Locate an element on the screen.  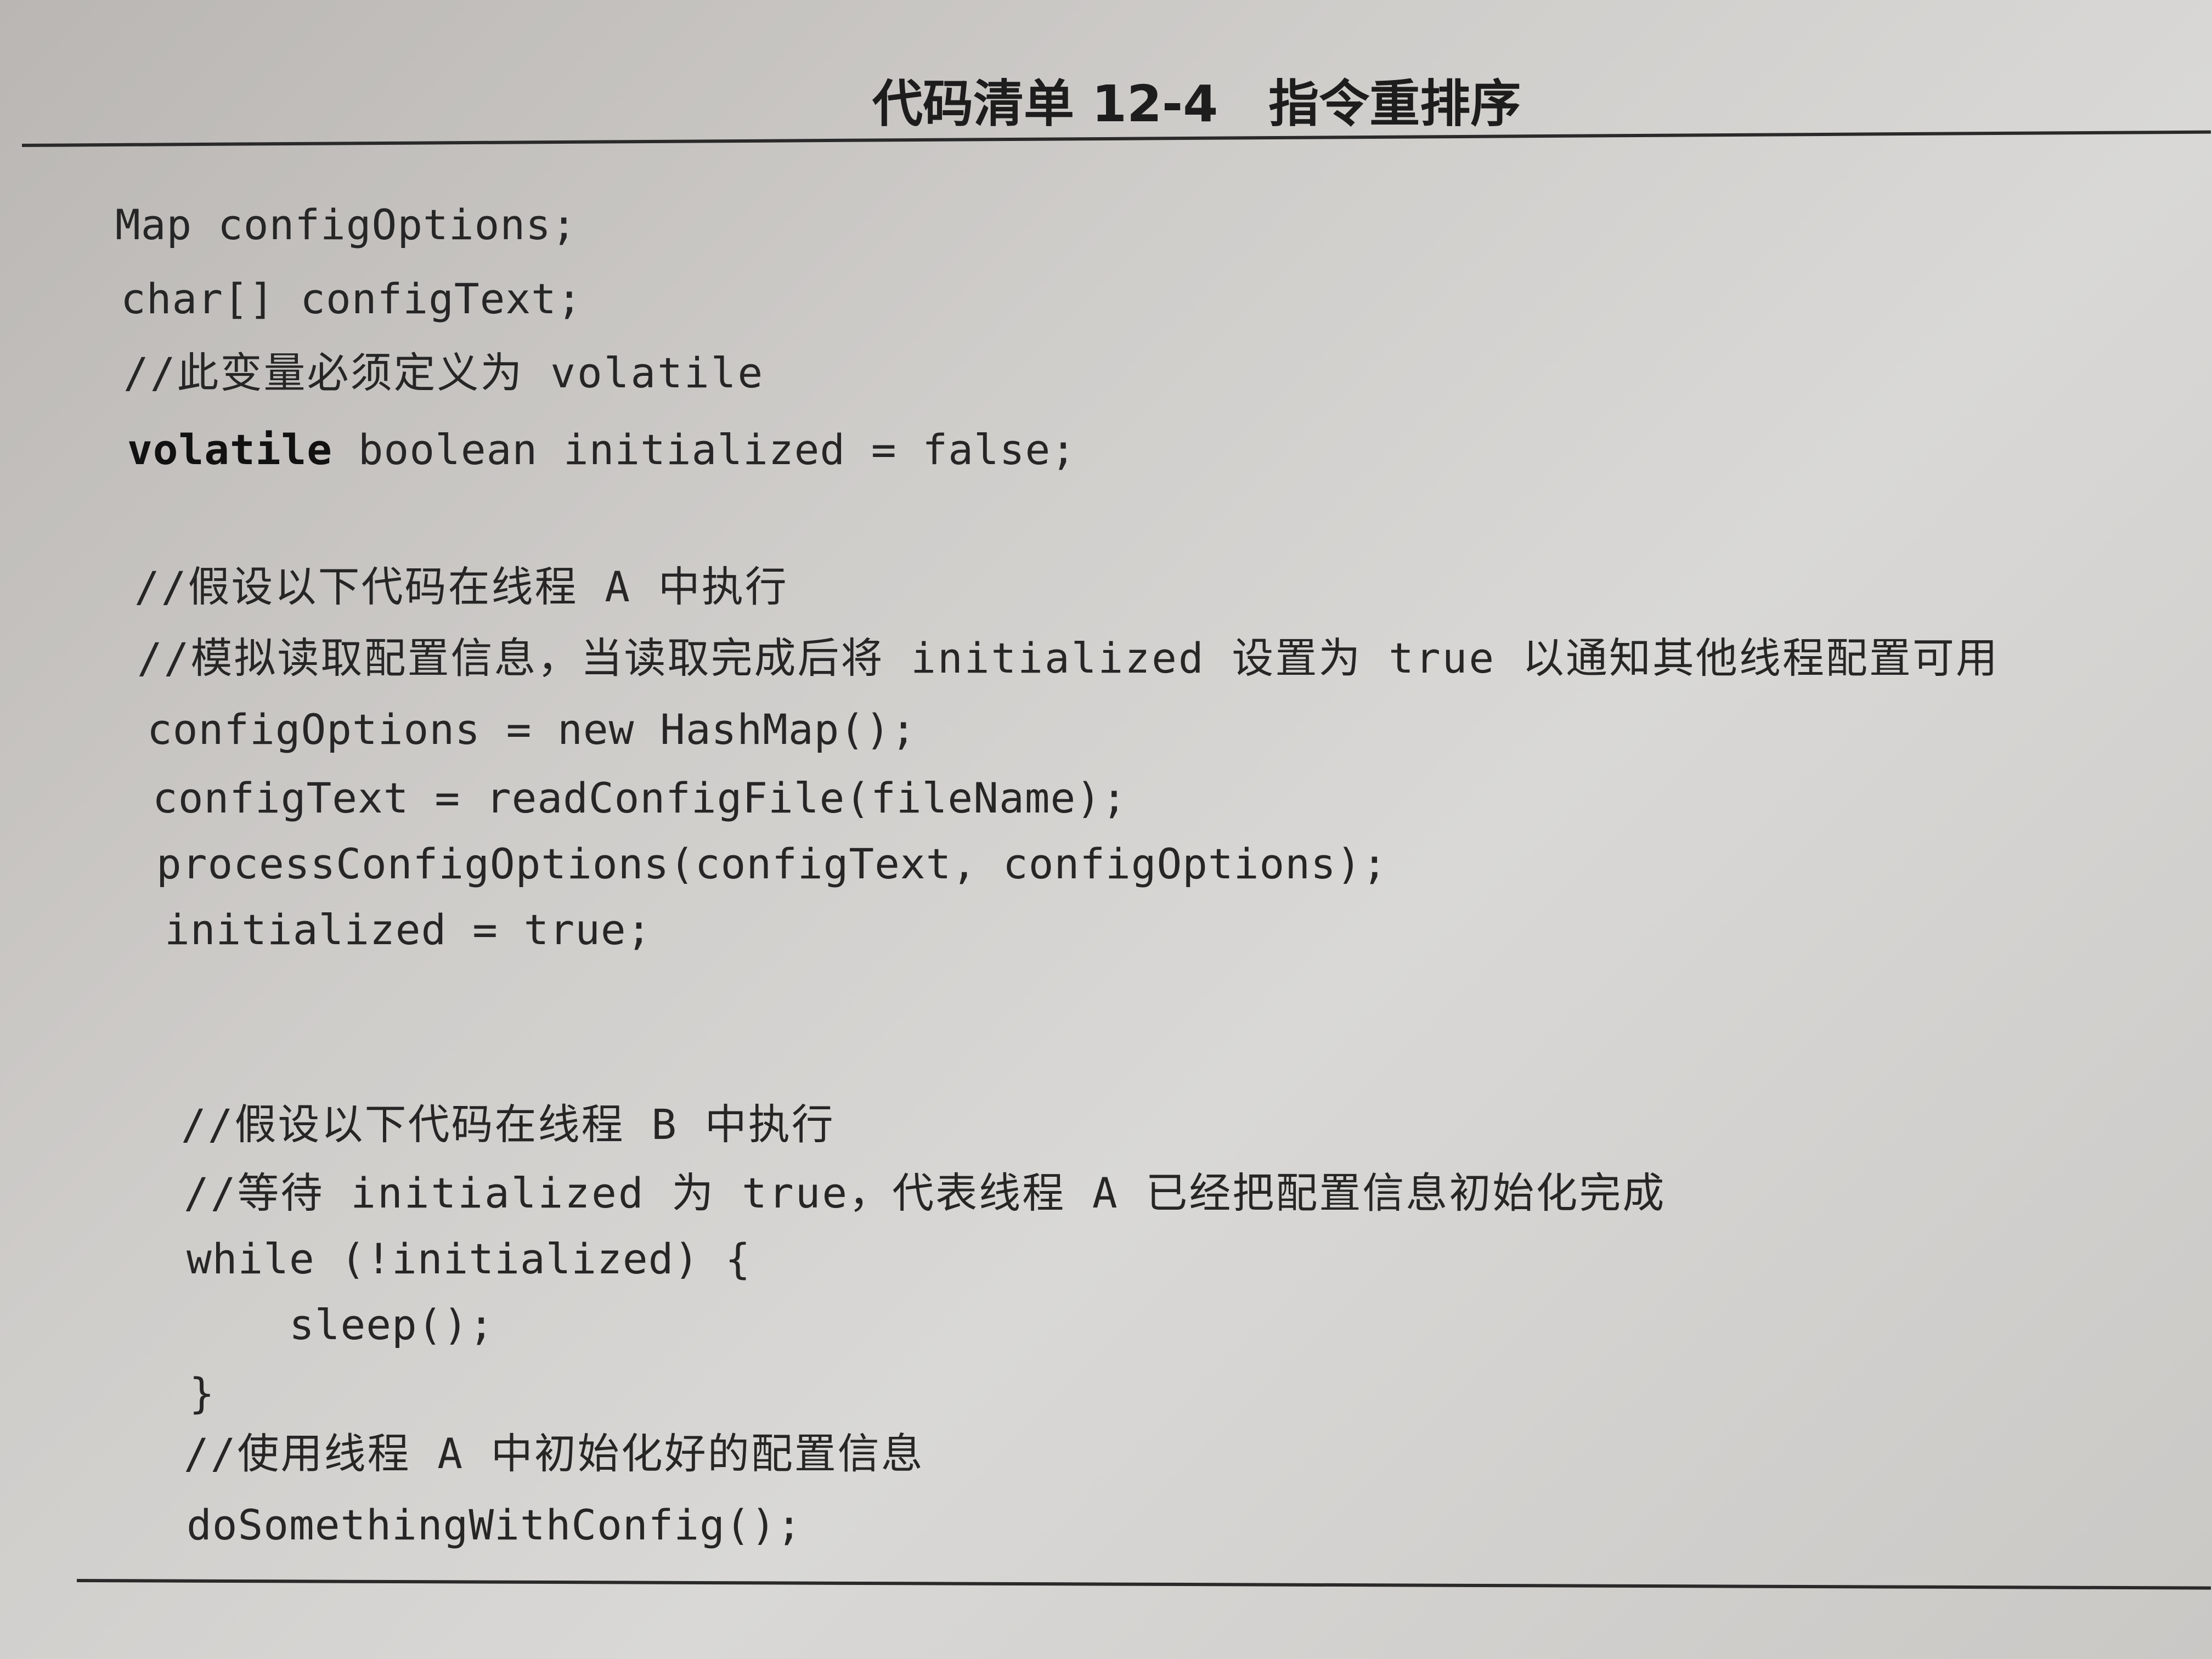
code-comment: //此变量必须定义为 volatile is located at coordinates (444, 373).